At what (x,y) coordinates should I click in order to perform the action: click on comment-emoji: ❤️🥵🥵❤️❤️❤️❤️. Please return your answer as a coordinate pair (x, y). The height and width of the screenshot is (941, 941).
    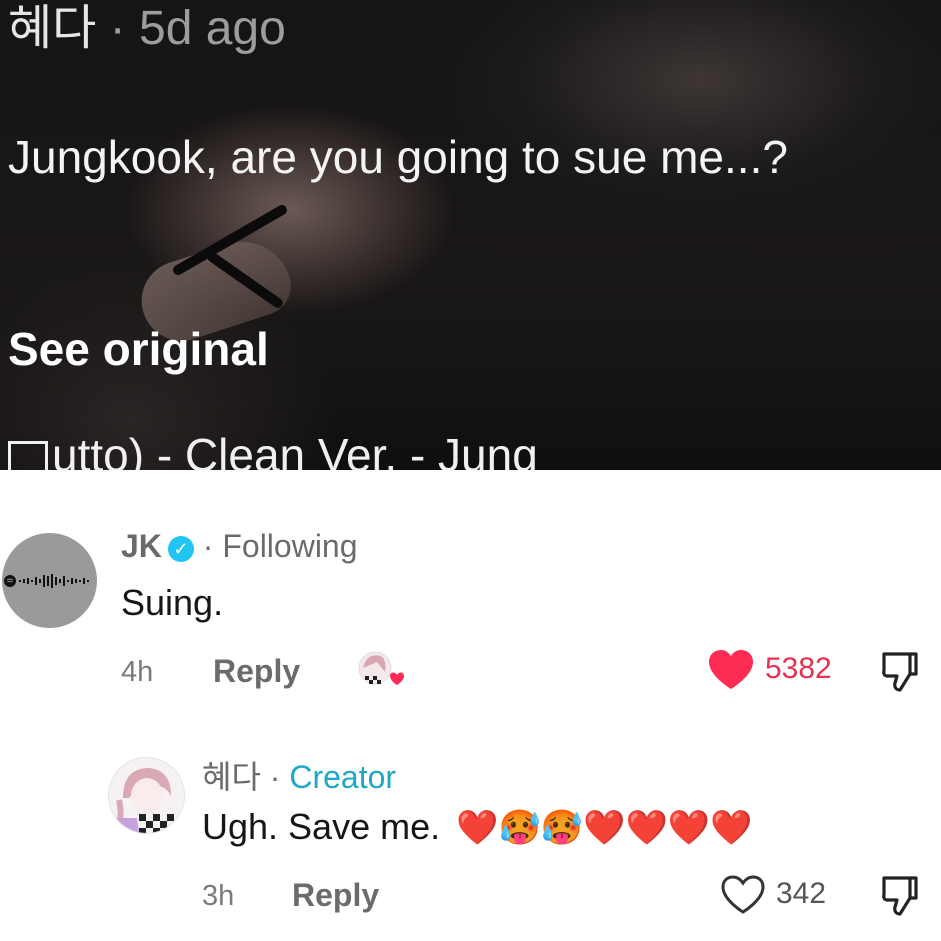
    Looking at the image, I should click on (604, 828).